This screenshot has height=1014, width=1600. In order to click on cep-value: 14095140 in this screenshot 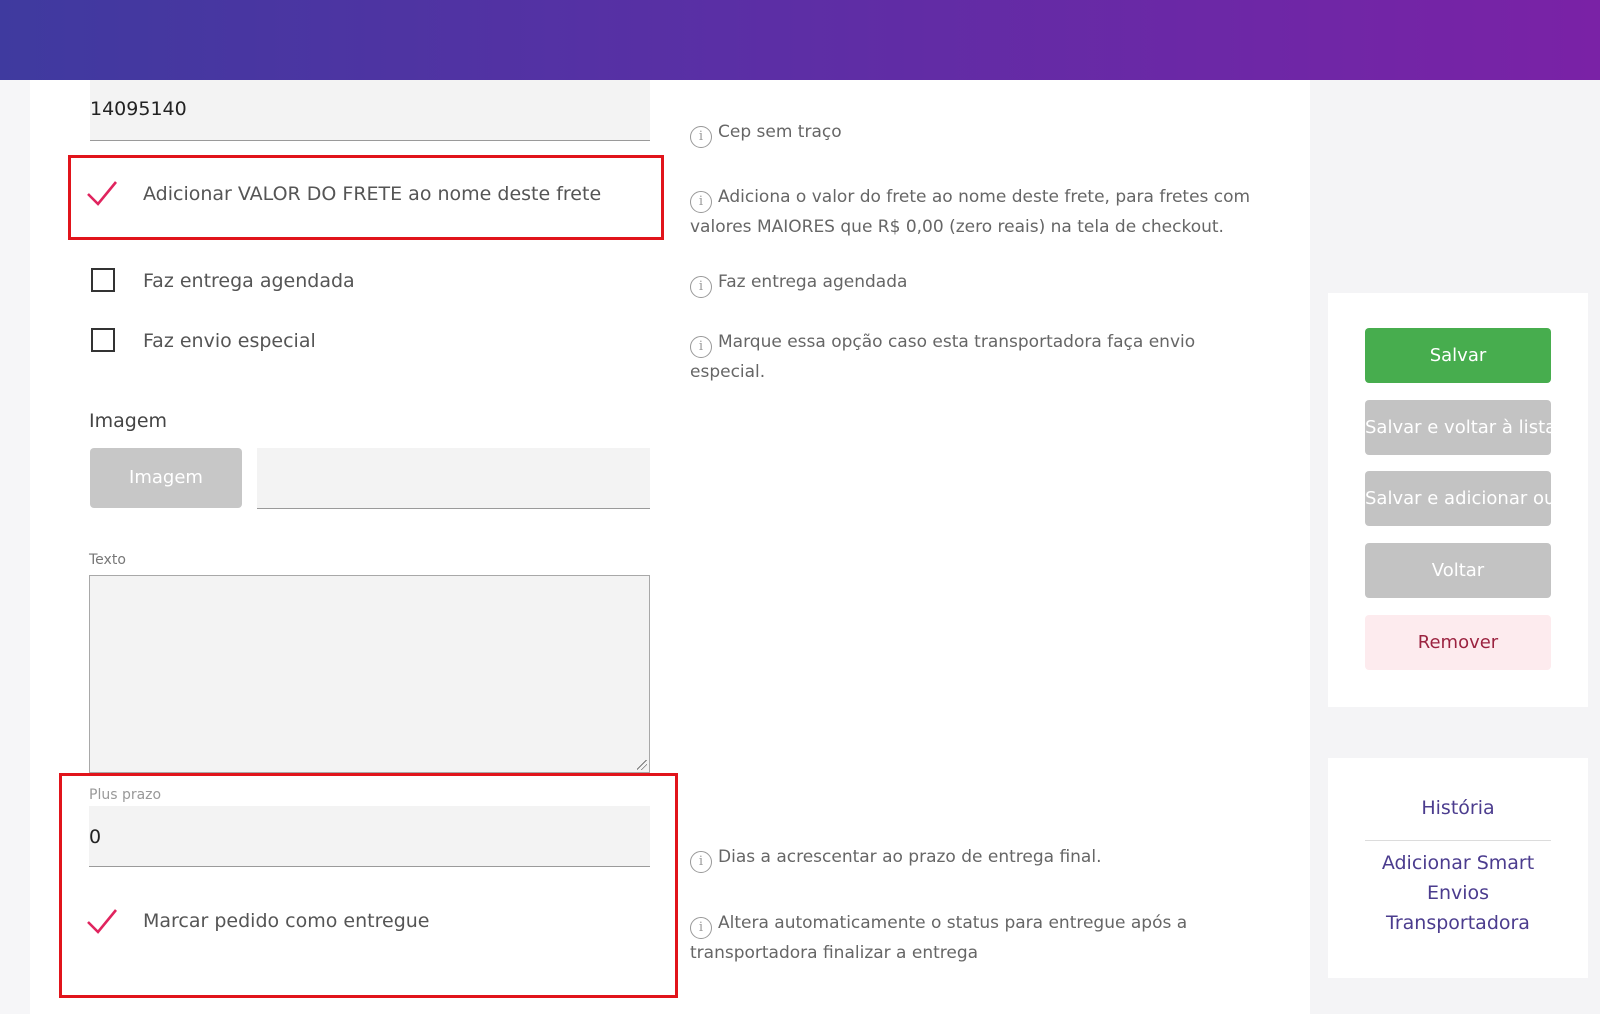, I will do `click(138, 109)`.